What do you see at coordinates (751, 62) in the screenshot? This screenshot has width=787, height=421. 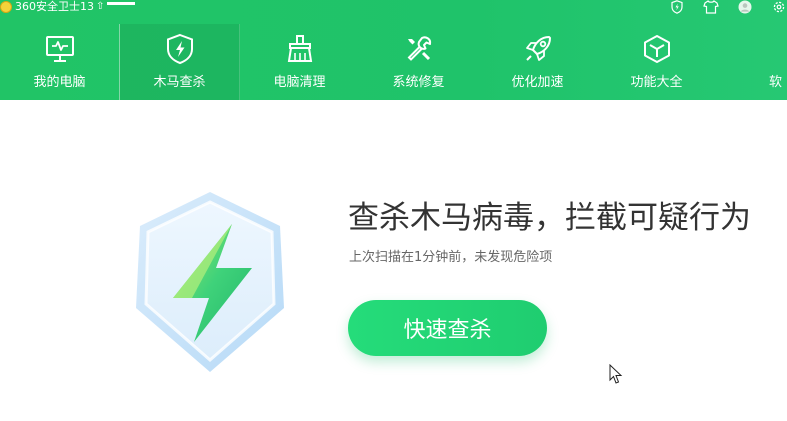 I see `nav-item-software: 软` at bounding box center [751, 62].